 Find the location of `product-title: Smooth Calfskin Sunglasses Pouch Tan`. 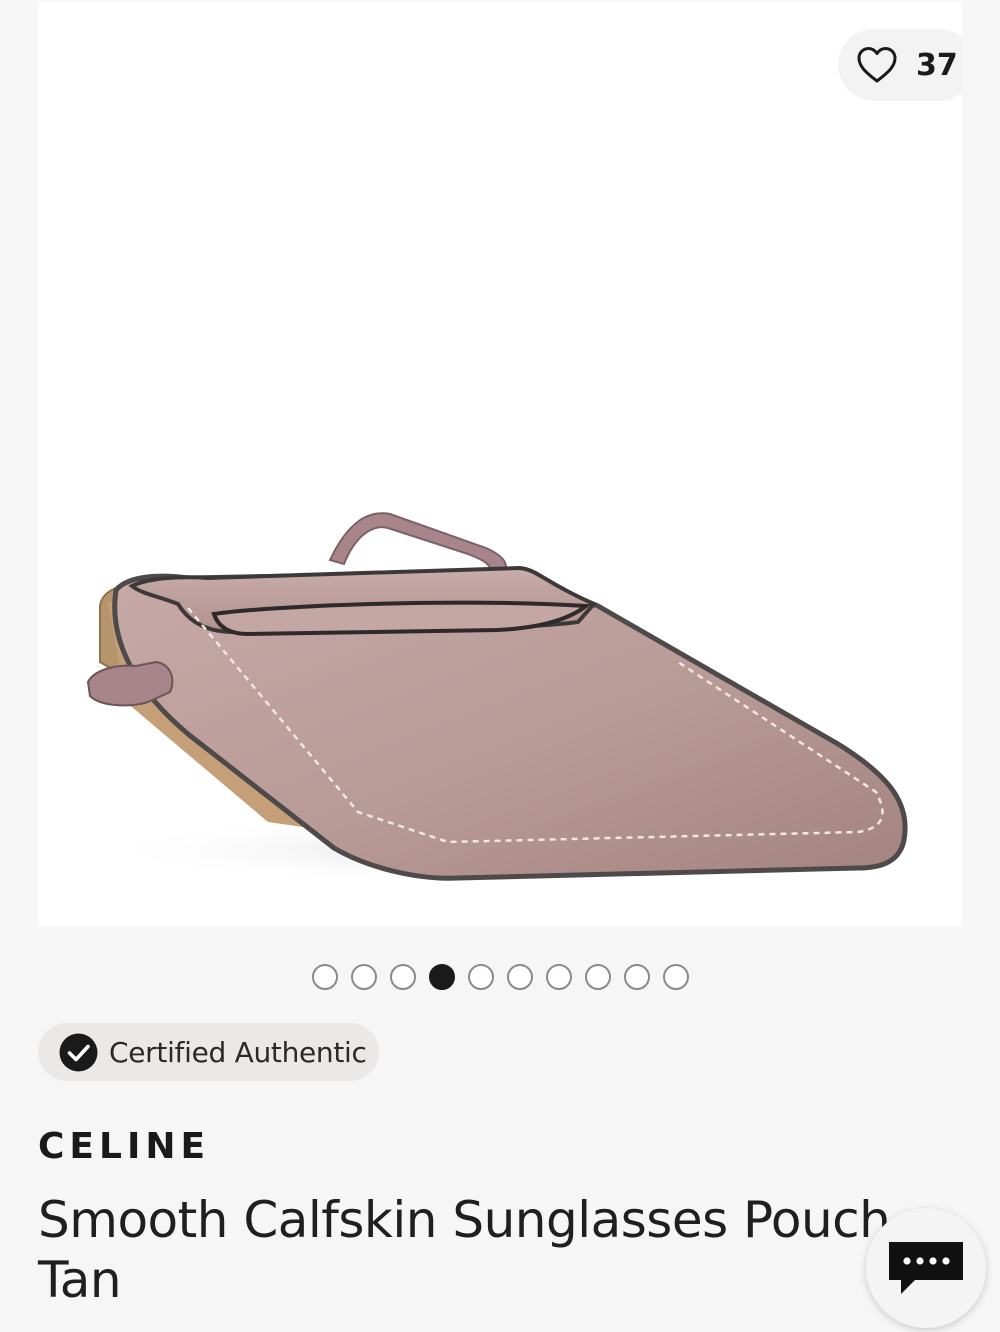

product-title: Smooth Calfskin Sunglasses Pouch Tan is located at coordinates (464, 1250).